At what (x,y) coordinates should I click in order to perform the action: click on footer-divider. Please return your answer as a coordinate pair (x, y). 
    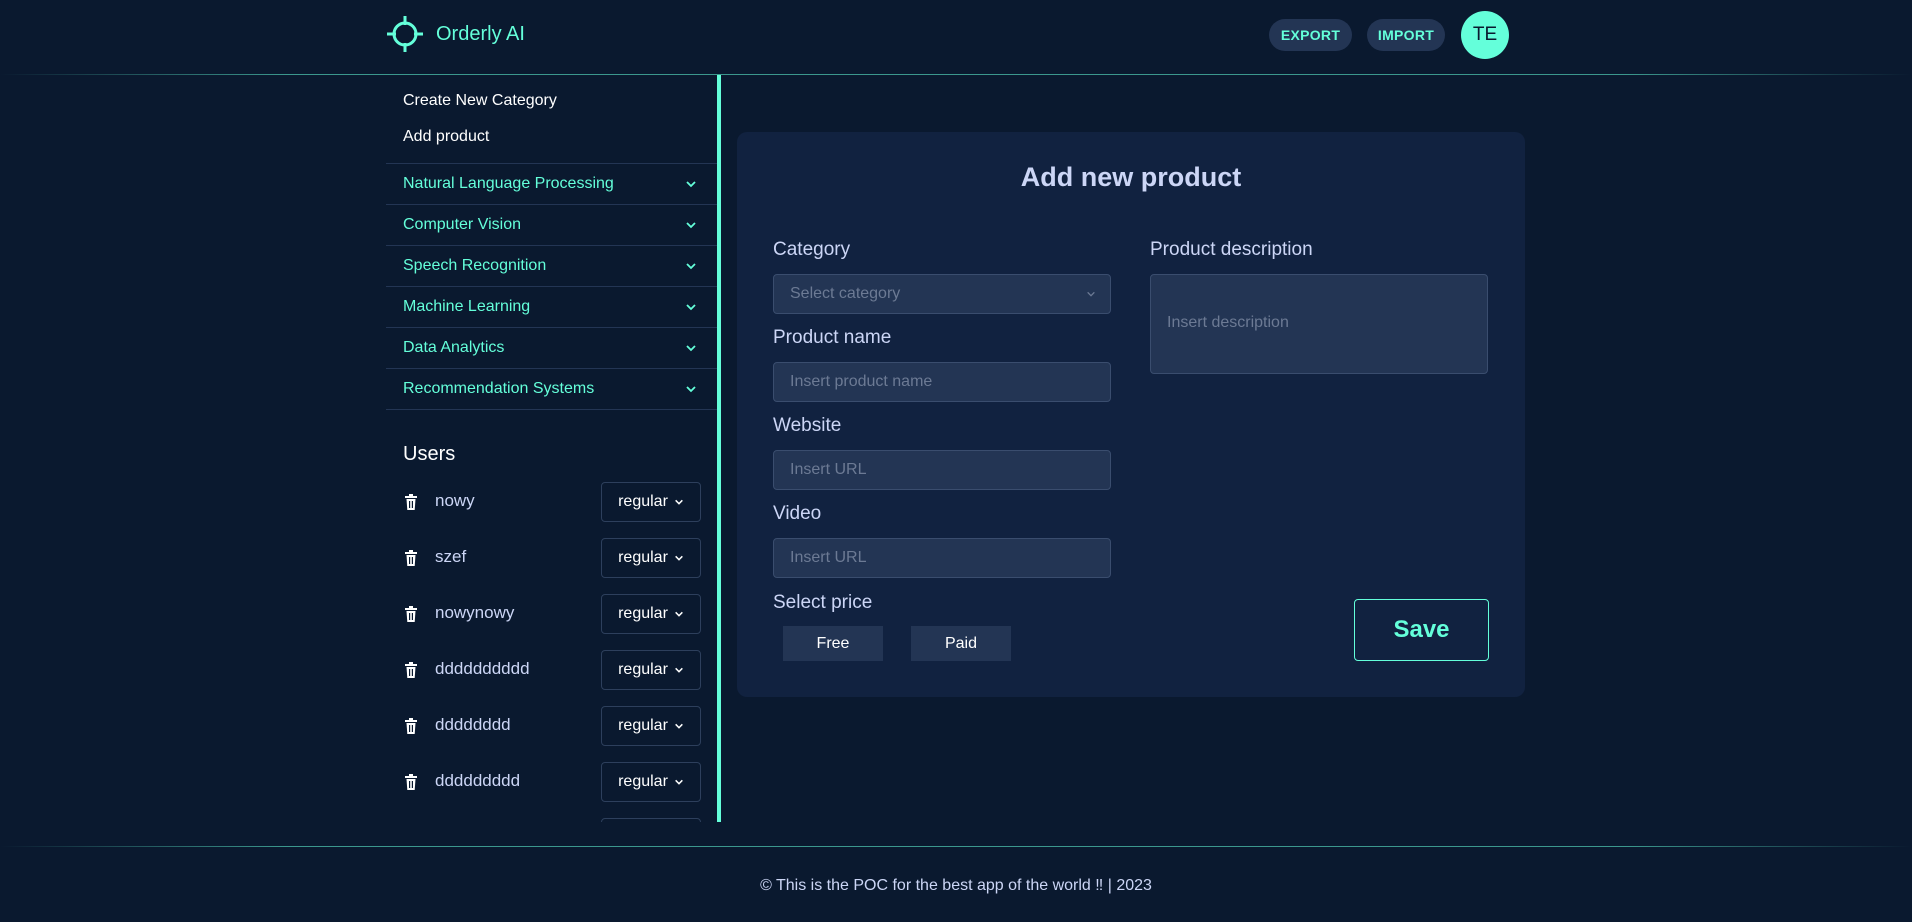
    Looking at the image, I should click on (956, 846).